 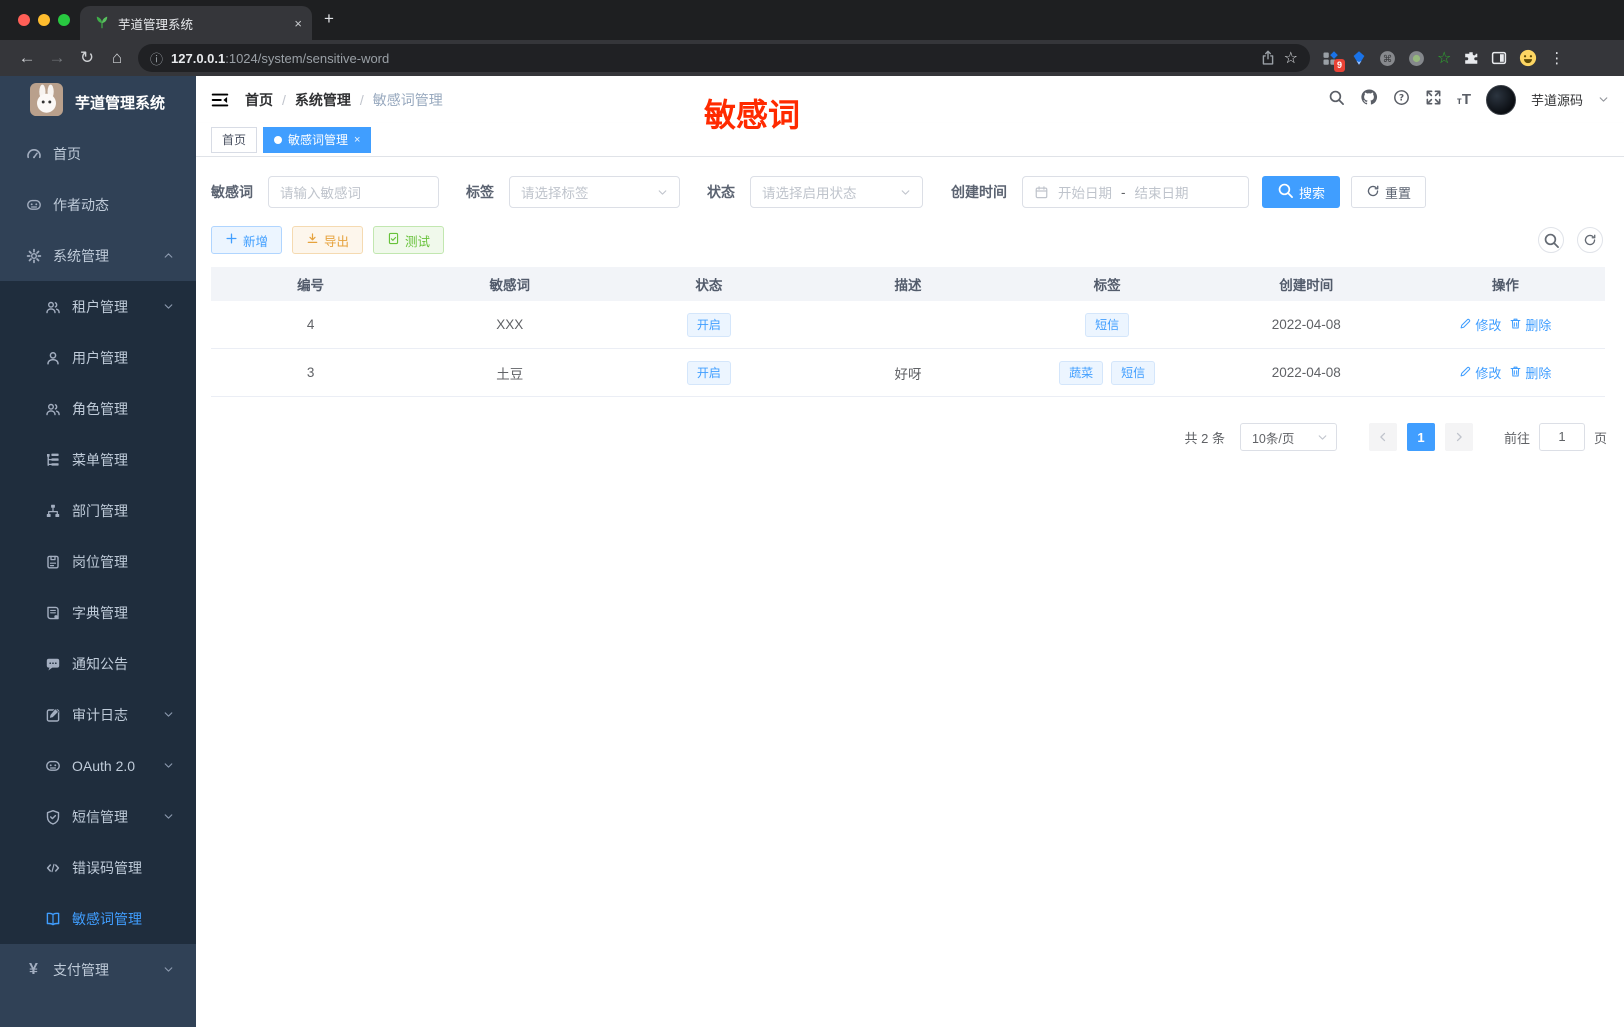 I want to click on kite-extension-icon, so click(x=1359, y=58).